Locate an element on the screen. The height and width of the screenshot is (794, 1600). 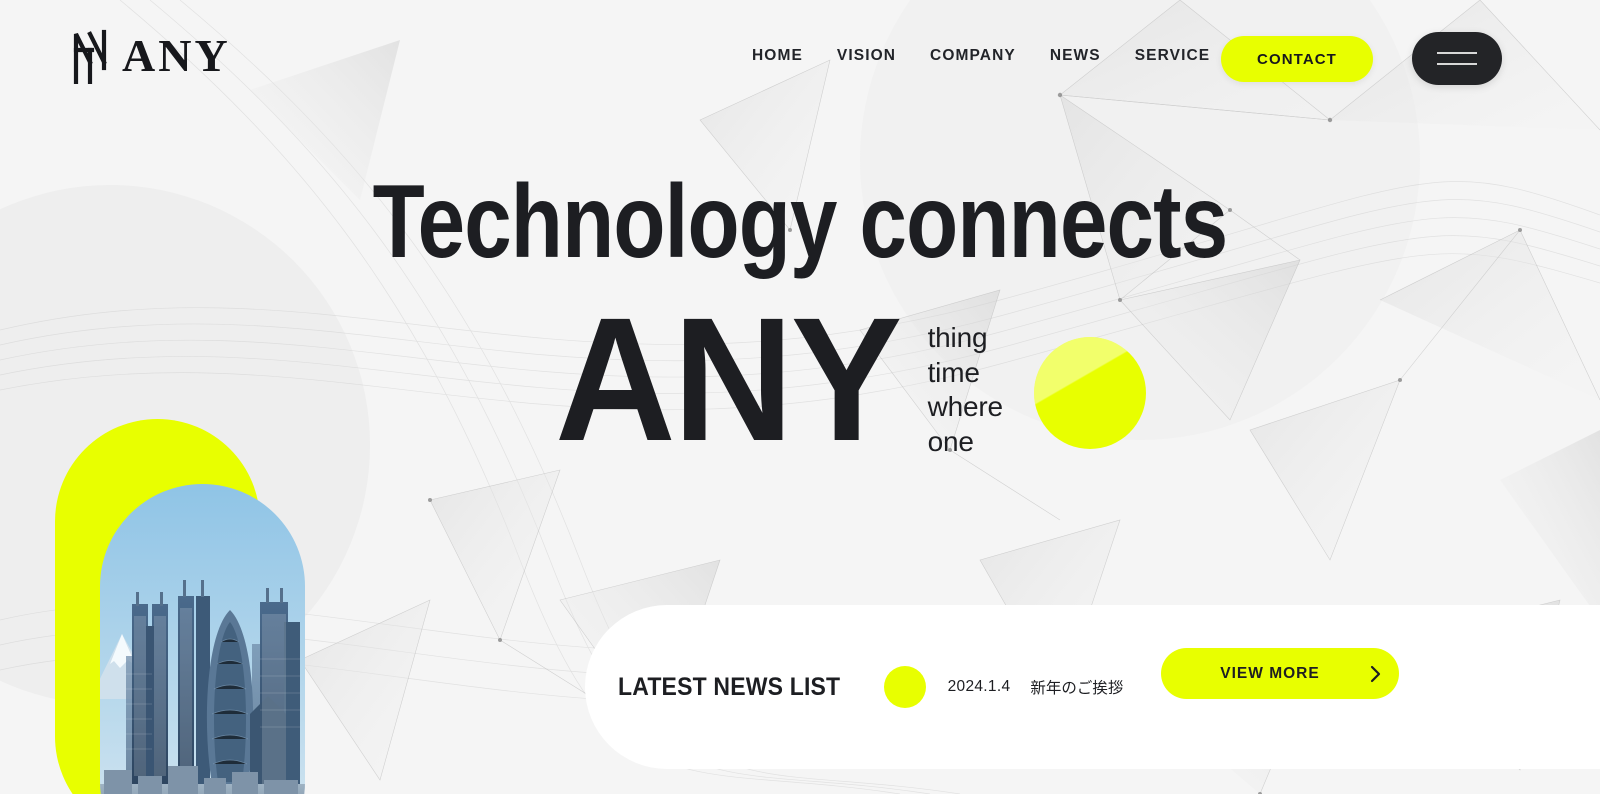
hero-suffix-one: one is located at coordinates (950, 442).